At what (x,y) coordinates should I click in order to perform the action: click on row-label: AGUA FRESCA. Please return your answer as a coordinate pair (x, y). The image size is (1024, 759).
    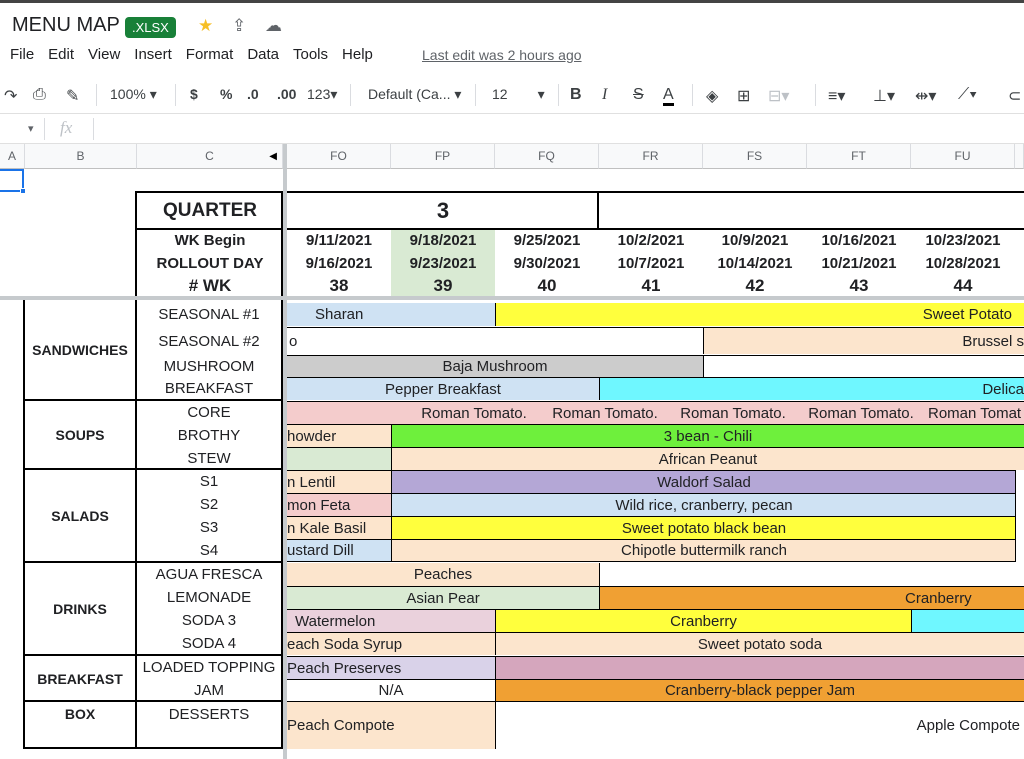
    Looking at the image, I should click on (209, 574).